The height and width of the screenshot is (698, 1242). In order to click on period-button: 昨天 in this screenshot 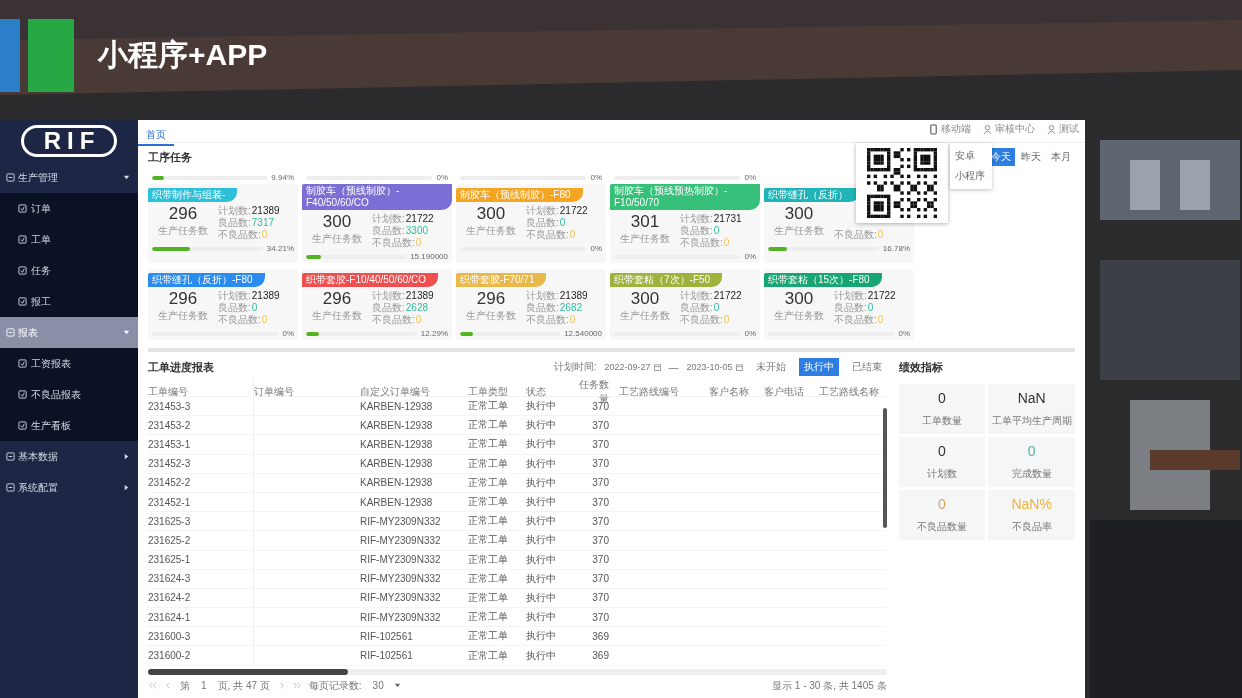, I will do `click(1031, 157)`.